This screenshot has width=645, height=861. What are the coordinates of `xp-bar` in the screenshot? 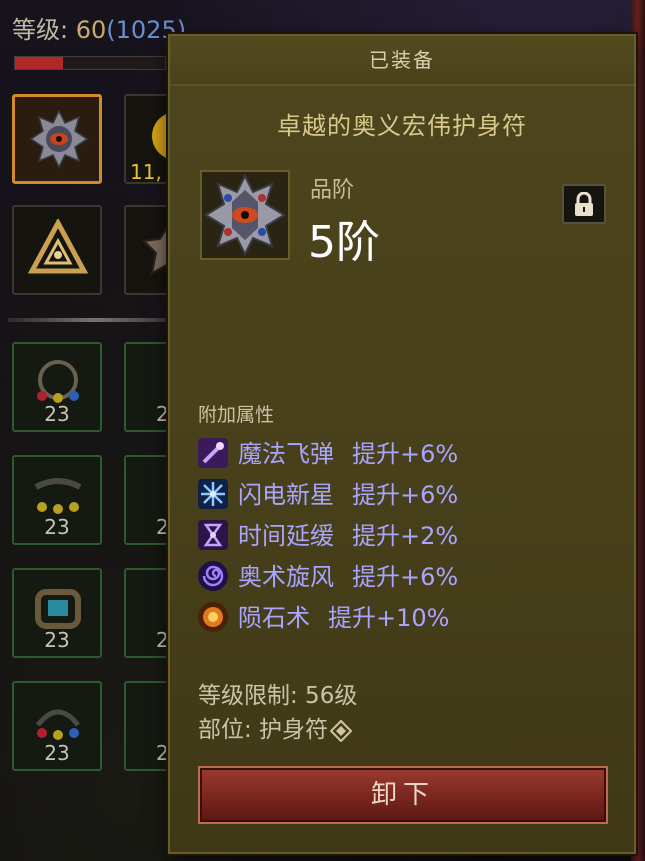 It's located at (90, 63).